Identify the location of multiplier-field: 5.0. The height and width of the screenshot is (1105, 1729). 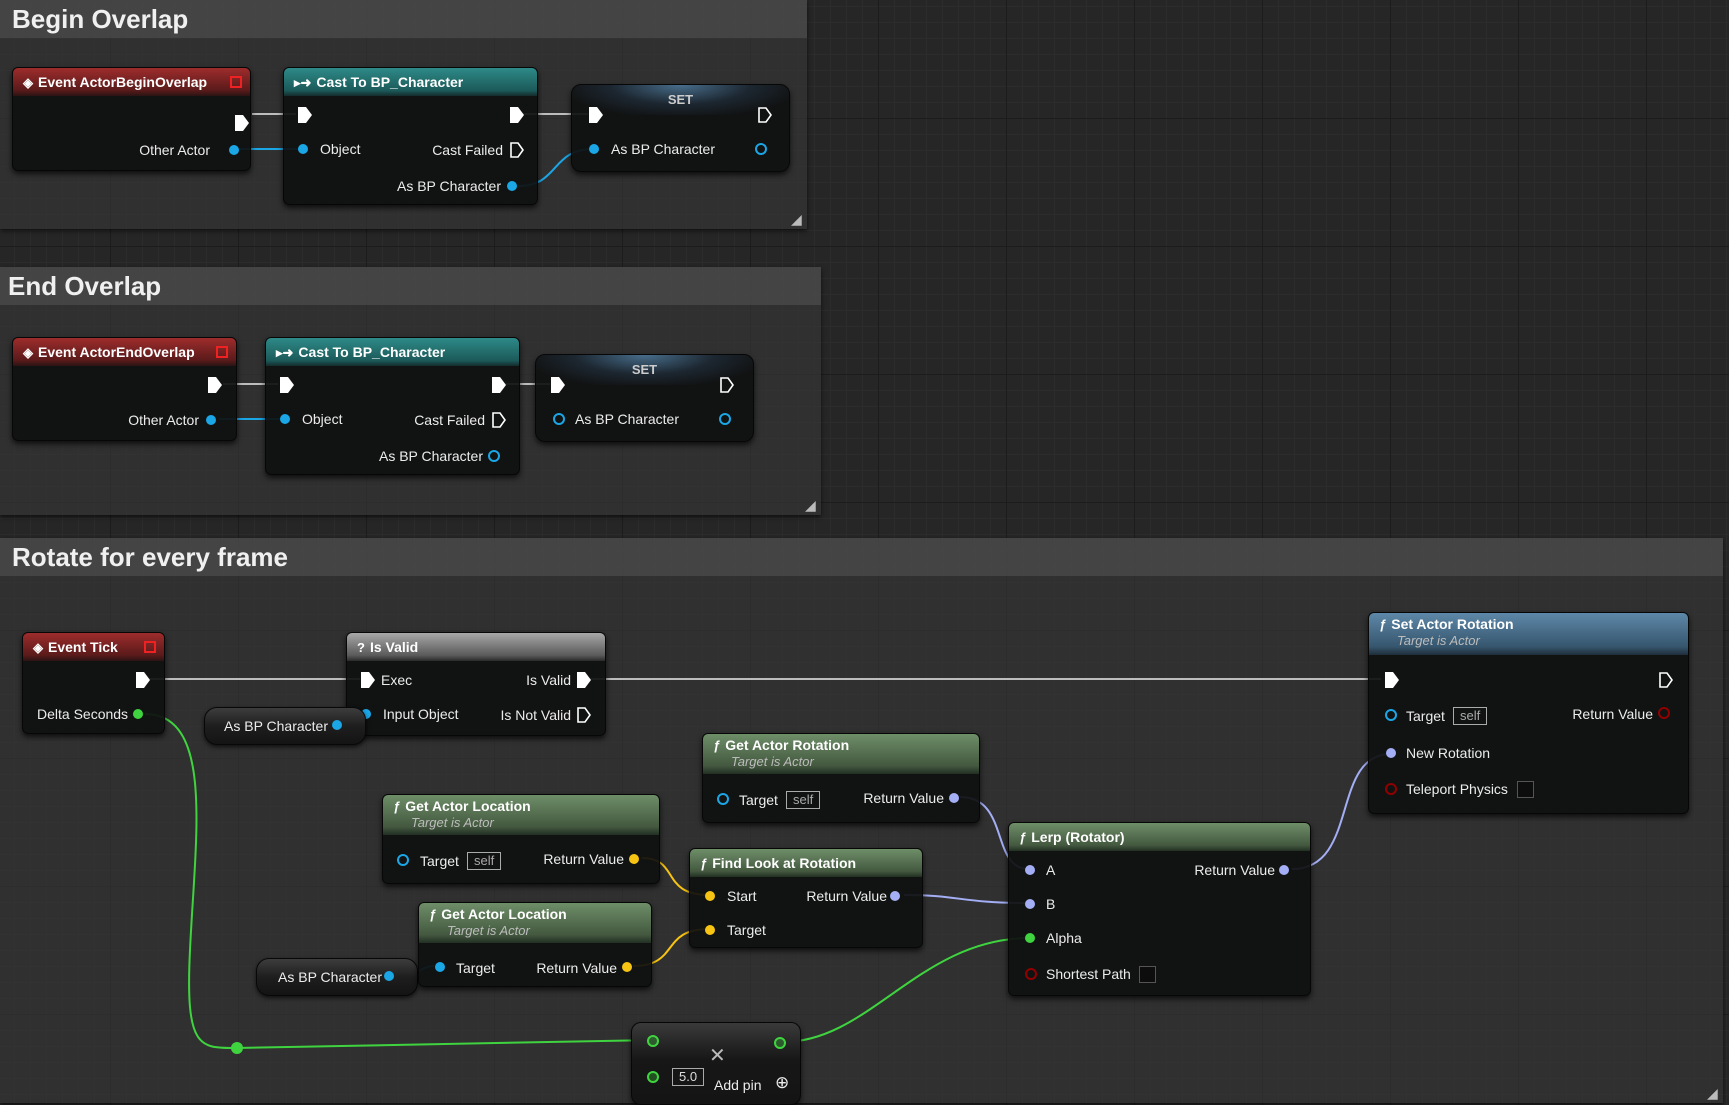
(688, 1077).